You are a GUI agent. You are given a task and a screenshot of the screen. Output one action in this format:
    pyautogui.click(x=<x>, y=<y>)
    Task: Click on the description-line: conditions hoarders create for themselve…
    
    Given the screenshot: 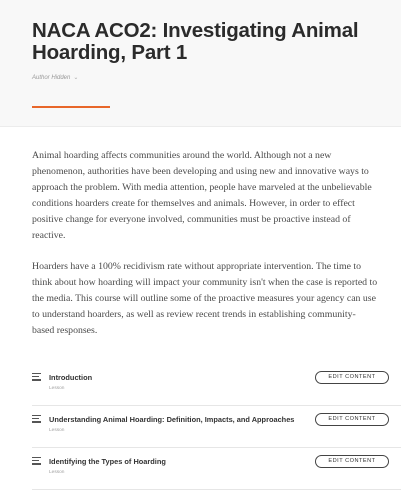 What is the action you would take?
    pyautogui.click(x=193, y=204)
    